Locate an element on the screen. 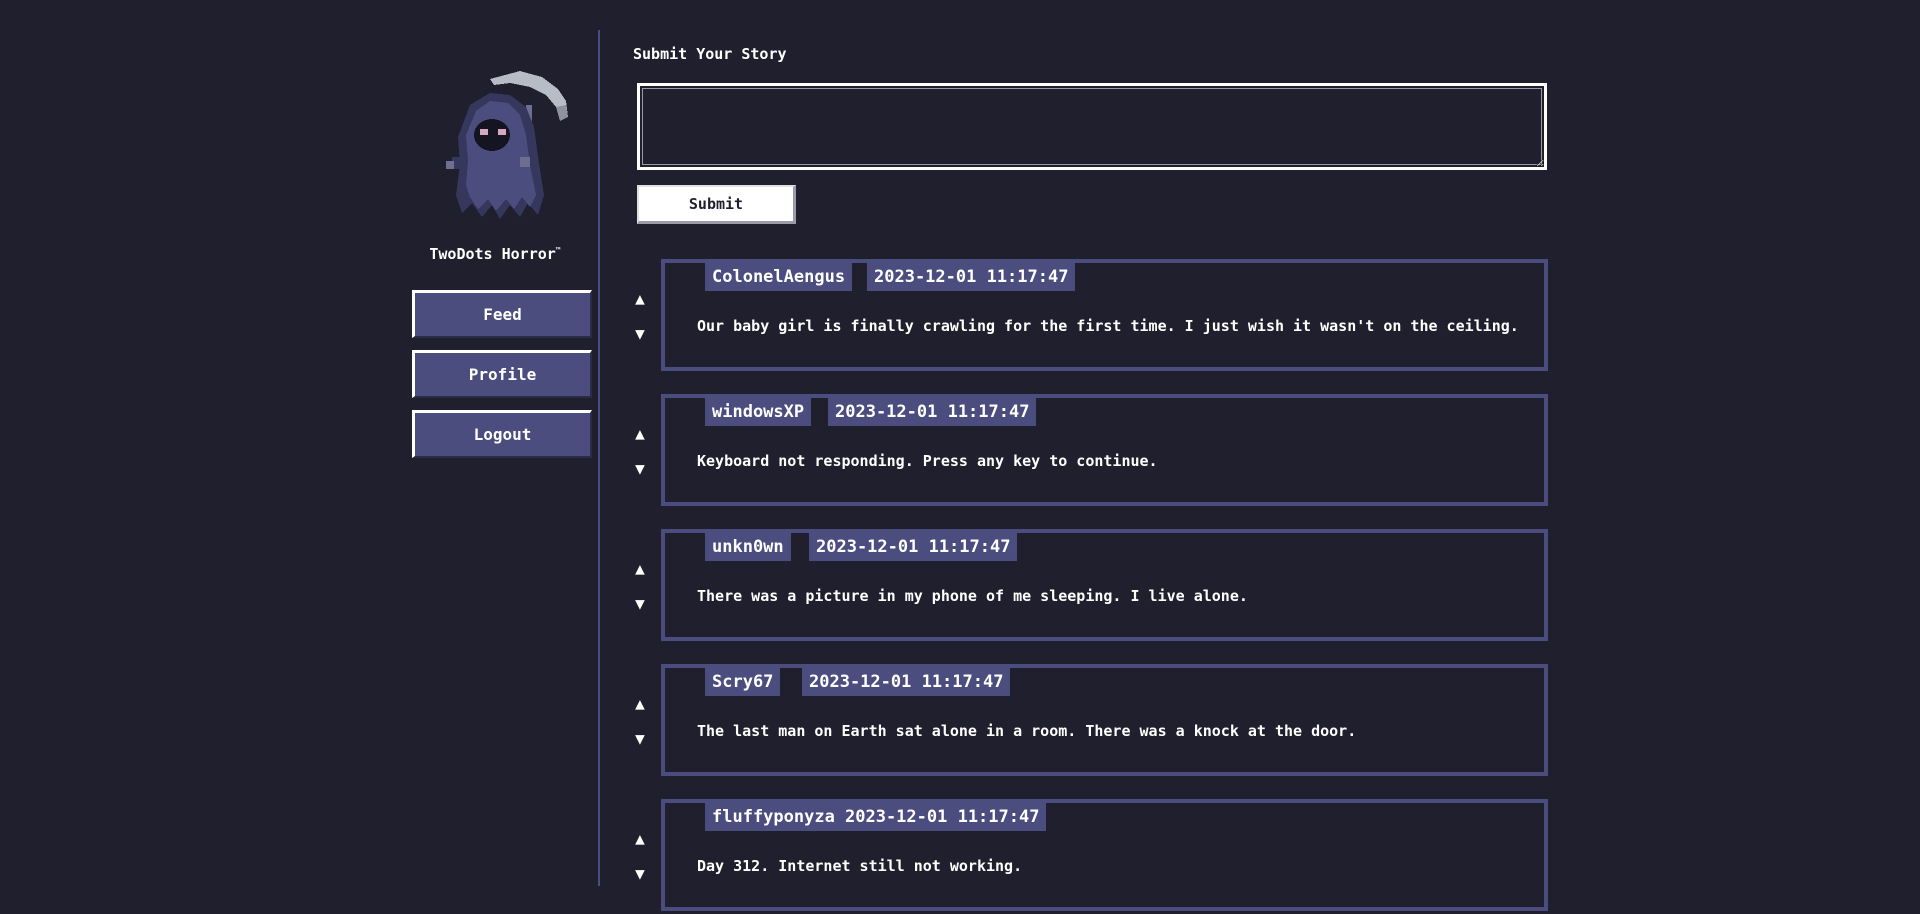 This screenshot has width=1920, height=914. post-author: fluffyponyza is located at coordinates (773, 817).